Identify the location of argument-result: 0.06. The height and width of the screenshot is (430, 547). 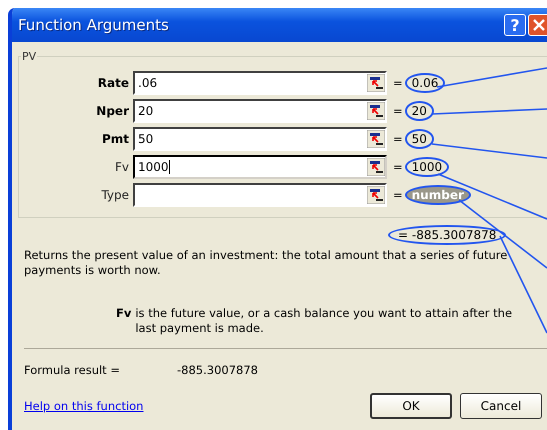
(425, 83).